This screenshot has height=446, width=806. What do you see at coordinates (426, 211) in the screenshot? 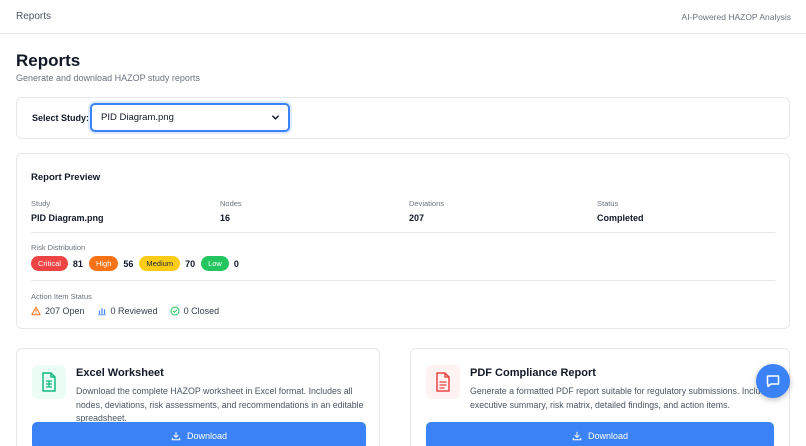
I see `deviations-field: Deviations 207` at bounding box center [426, 211].